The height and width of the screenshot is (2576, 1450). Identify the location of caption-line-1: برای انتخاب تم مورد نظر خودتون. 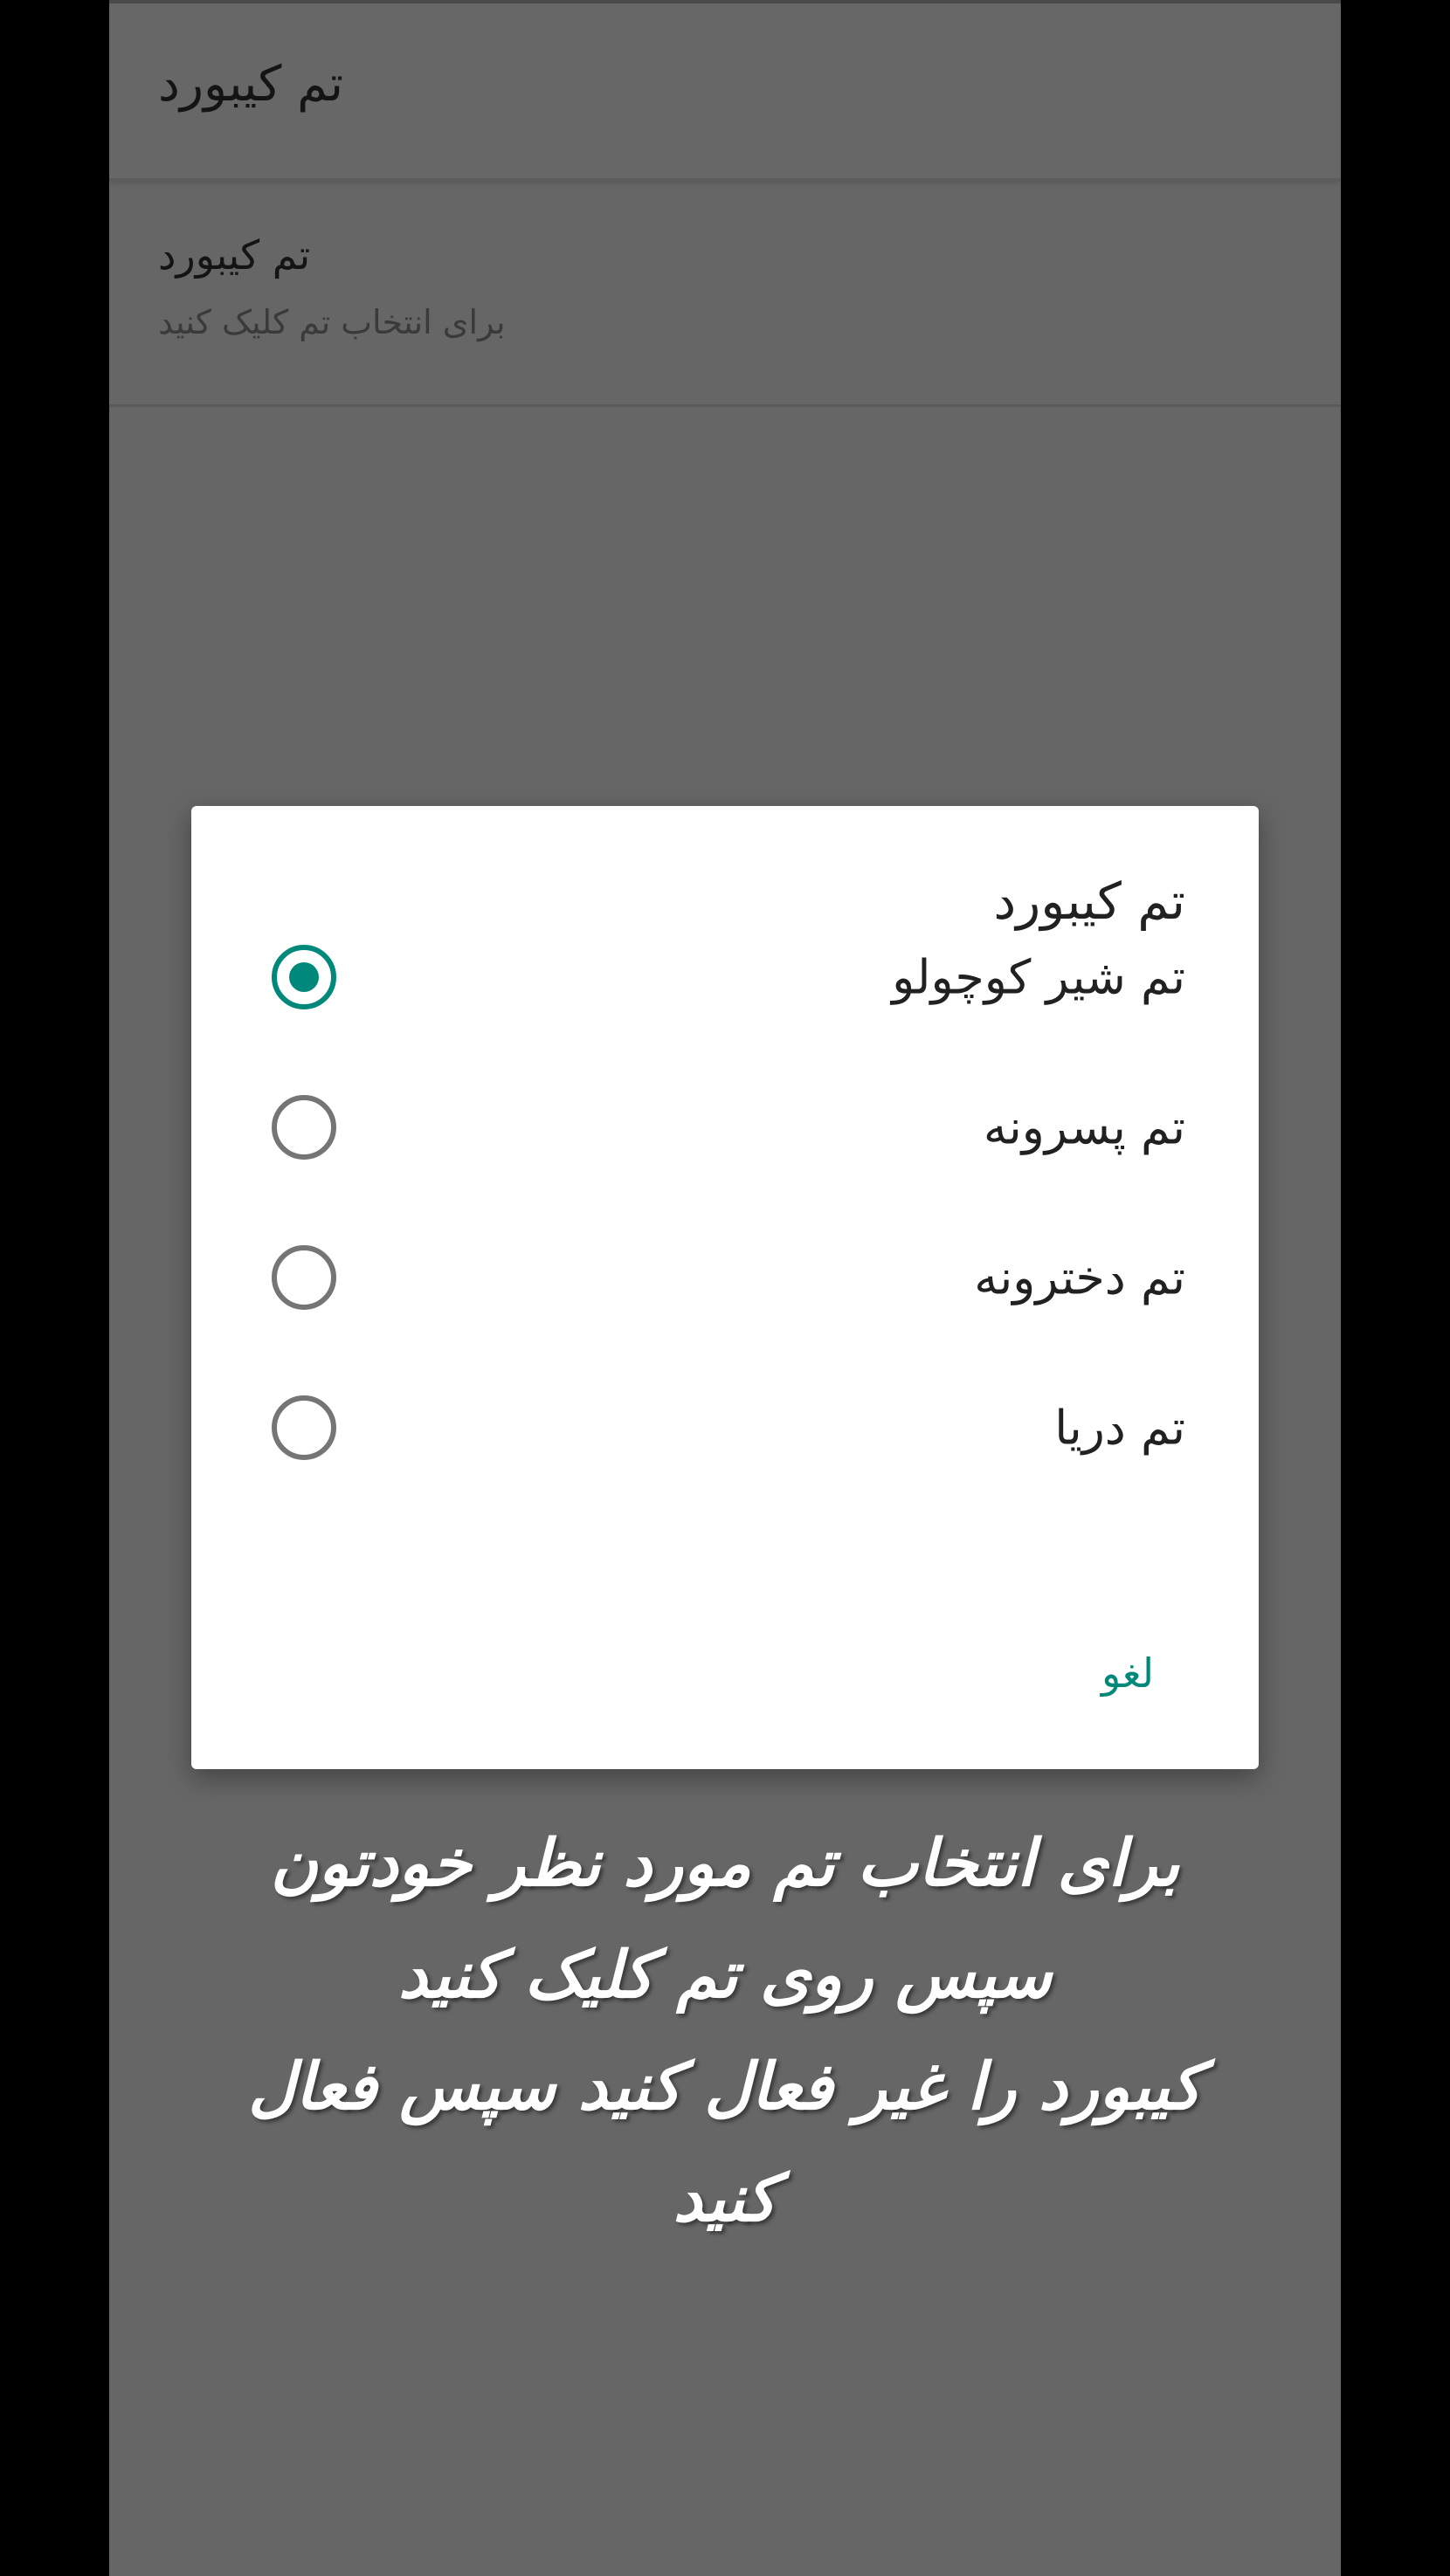
(725, 1863).